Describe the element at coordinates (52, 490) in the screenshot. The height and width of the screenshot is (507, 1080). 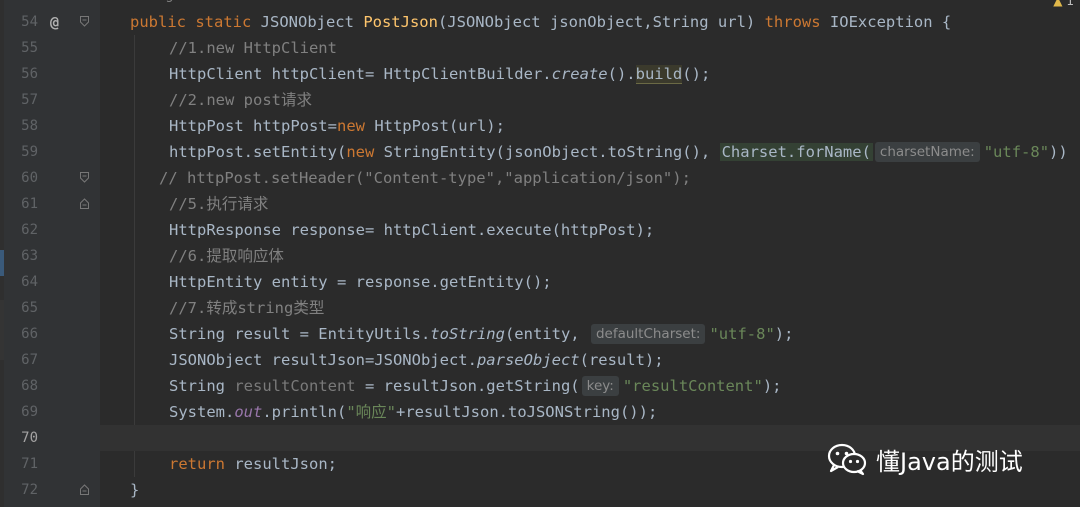
I see `gutter-line: 72` at that location.